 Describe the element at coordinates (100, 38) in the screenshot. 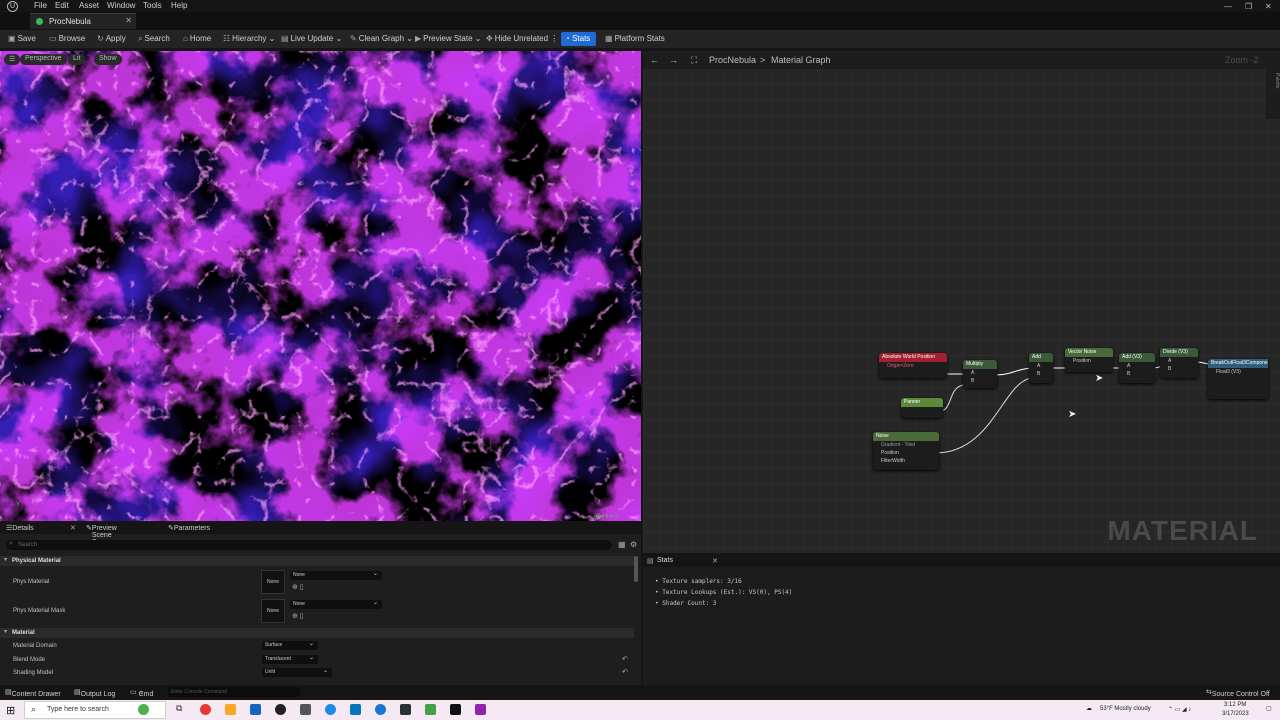

I see `apply-icon: ↻` at that location.